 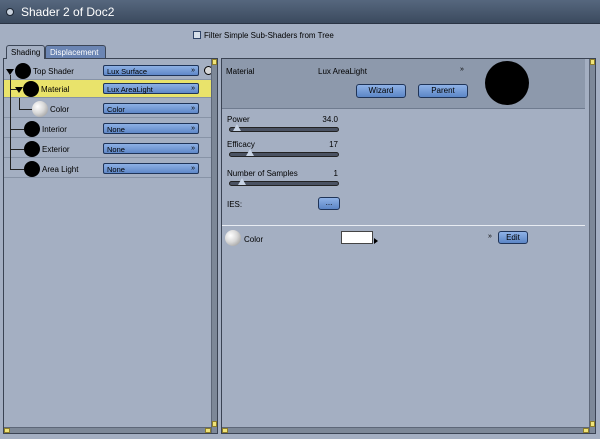 I want to click on color-dropdown: Color», so click(x=151, y=108).